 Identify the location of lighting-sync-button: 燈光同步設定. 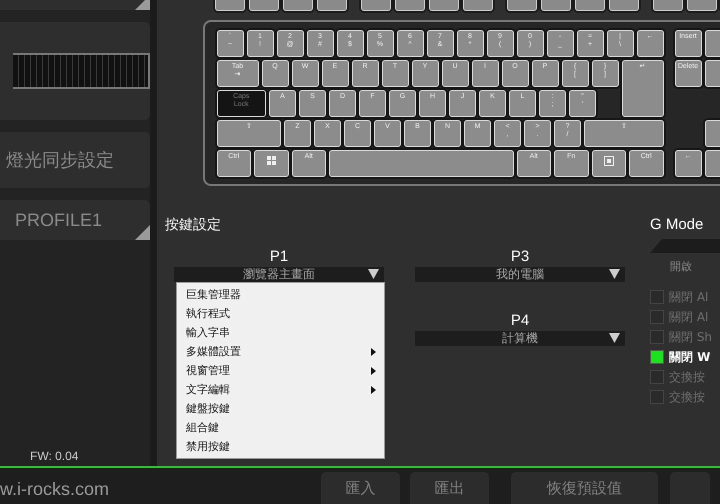
(75, 160).